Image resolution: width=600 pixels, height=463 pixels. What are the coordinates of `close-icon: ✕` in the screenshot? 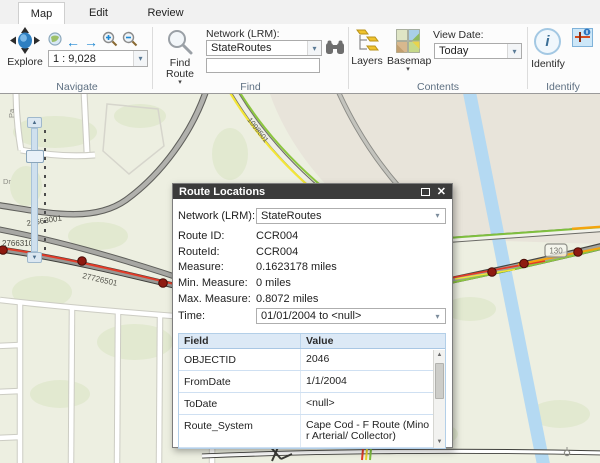 It's located at (441, 191).